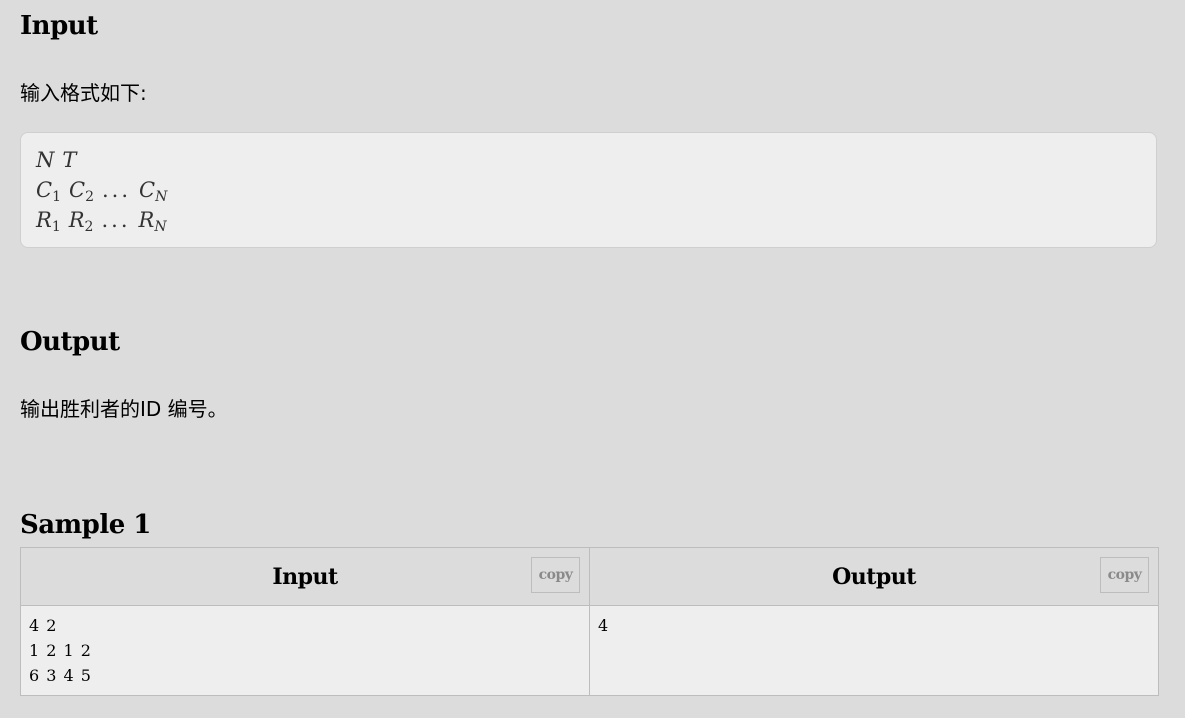 The image size is (1185, 718). I want to click on sample-header-row: Input copy Output copy, so click(589, 576).